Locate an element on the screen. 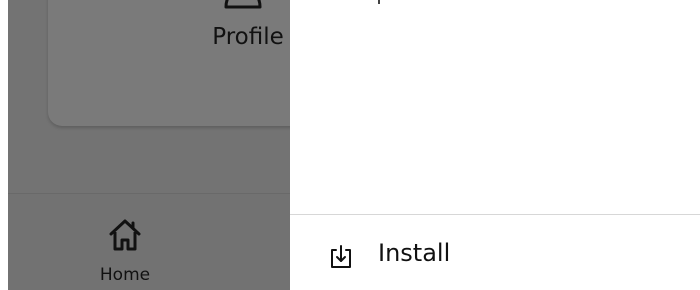 This screenshot has width=700, height=290. nav-item-home: Home is located at coordinates (125, 251).